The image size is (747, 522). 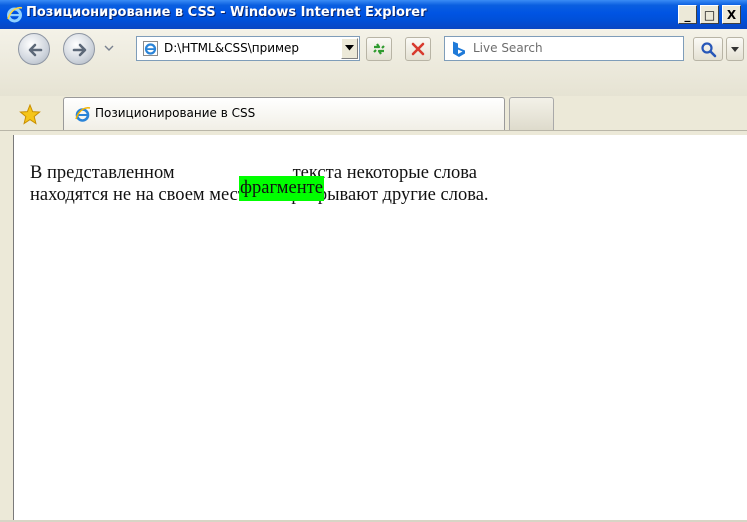 I want to click on forward-button, so click(x=79, y=49).